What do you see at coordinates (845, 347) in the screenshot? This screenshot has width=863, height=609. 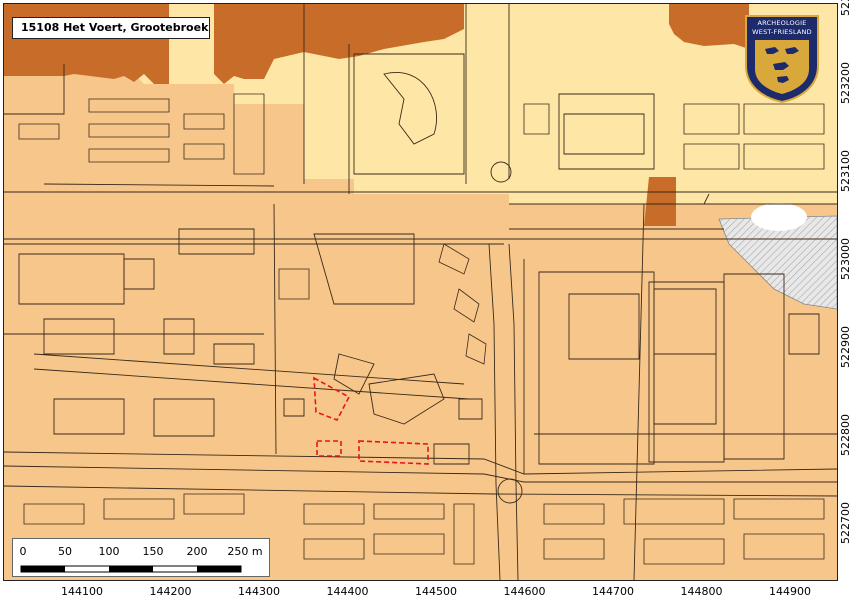 I see `y-coordinate-label: 522900` at bounding box center [845, 347].